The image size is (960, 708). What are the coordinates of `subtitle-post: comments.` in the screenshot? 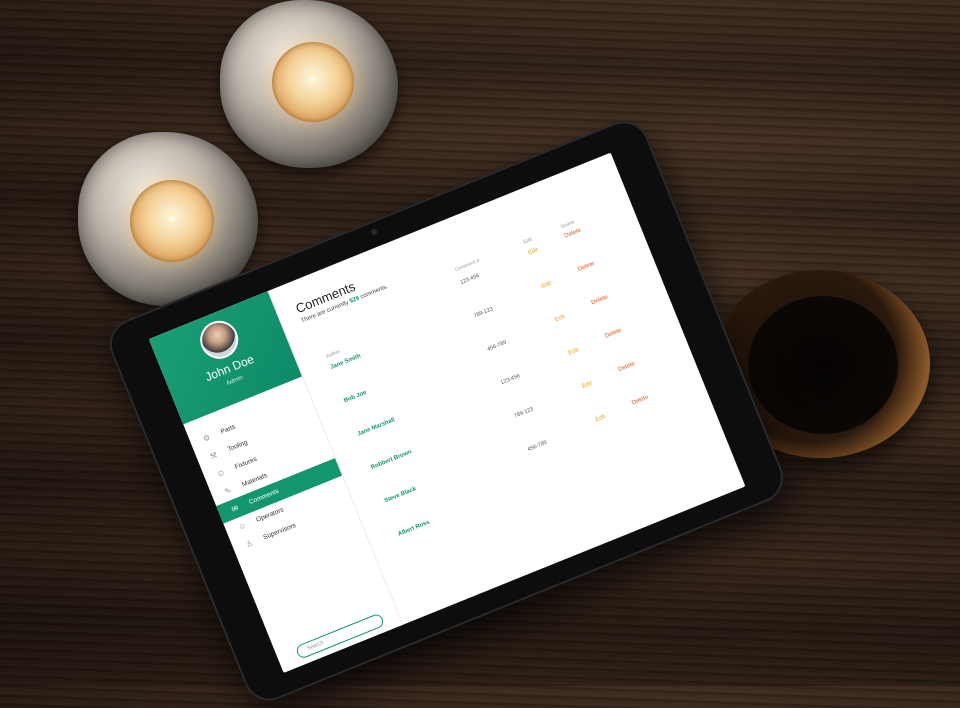 It's located at (374, 292).